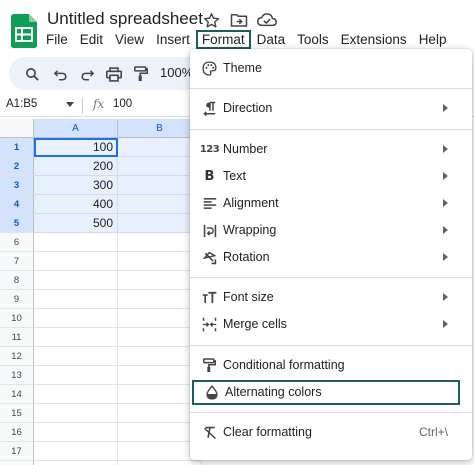 The width and height of the screenshot is (474, 465). Describe the element at coordinates (331, 108) in the screenshot. I see `menu-item-direction: Direction` at that location.